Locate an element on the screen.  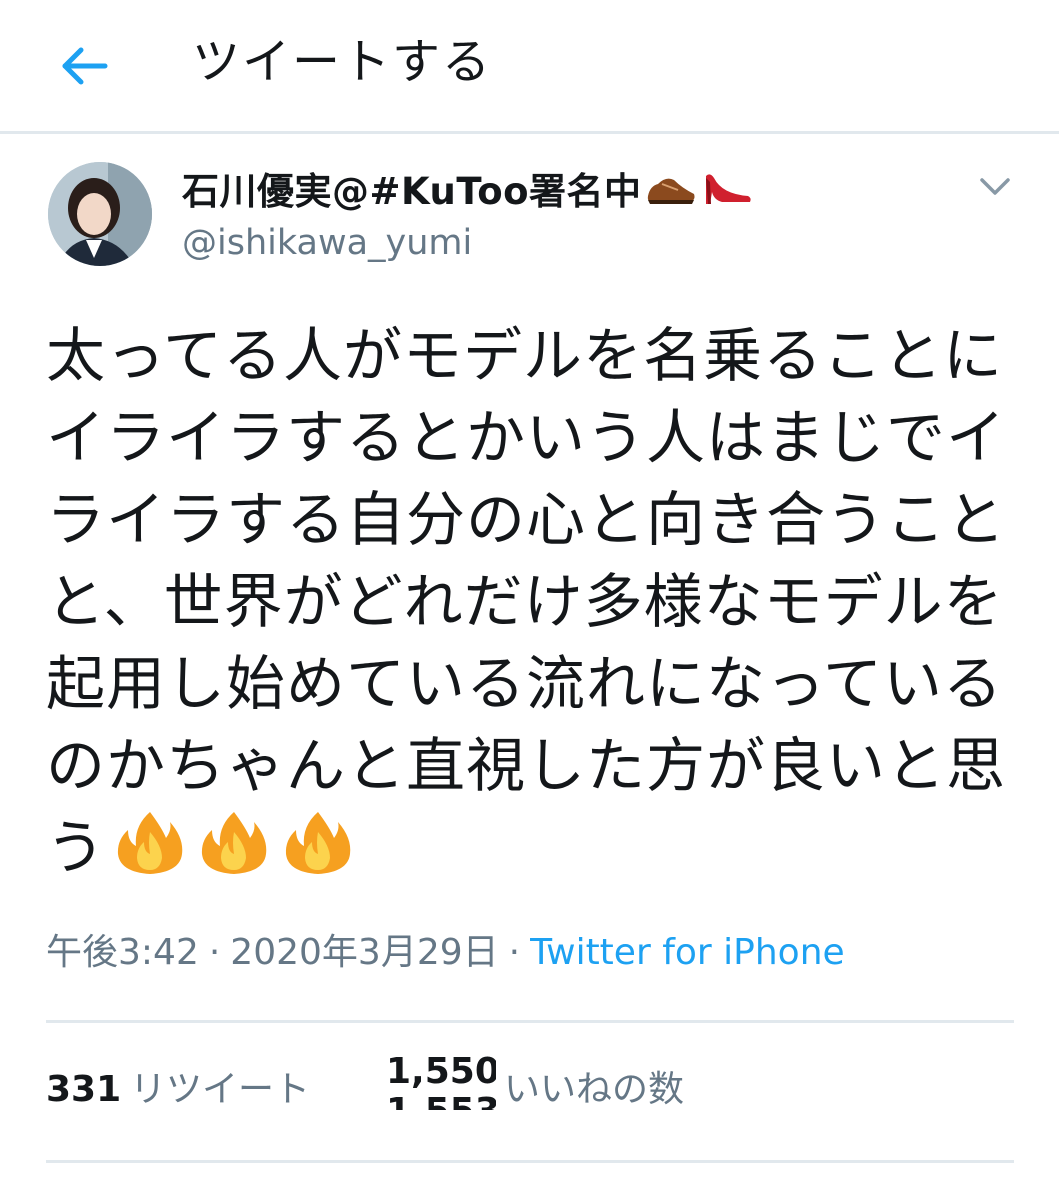
arrow-left-icon is located at coordinates (85, 66).